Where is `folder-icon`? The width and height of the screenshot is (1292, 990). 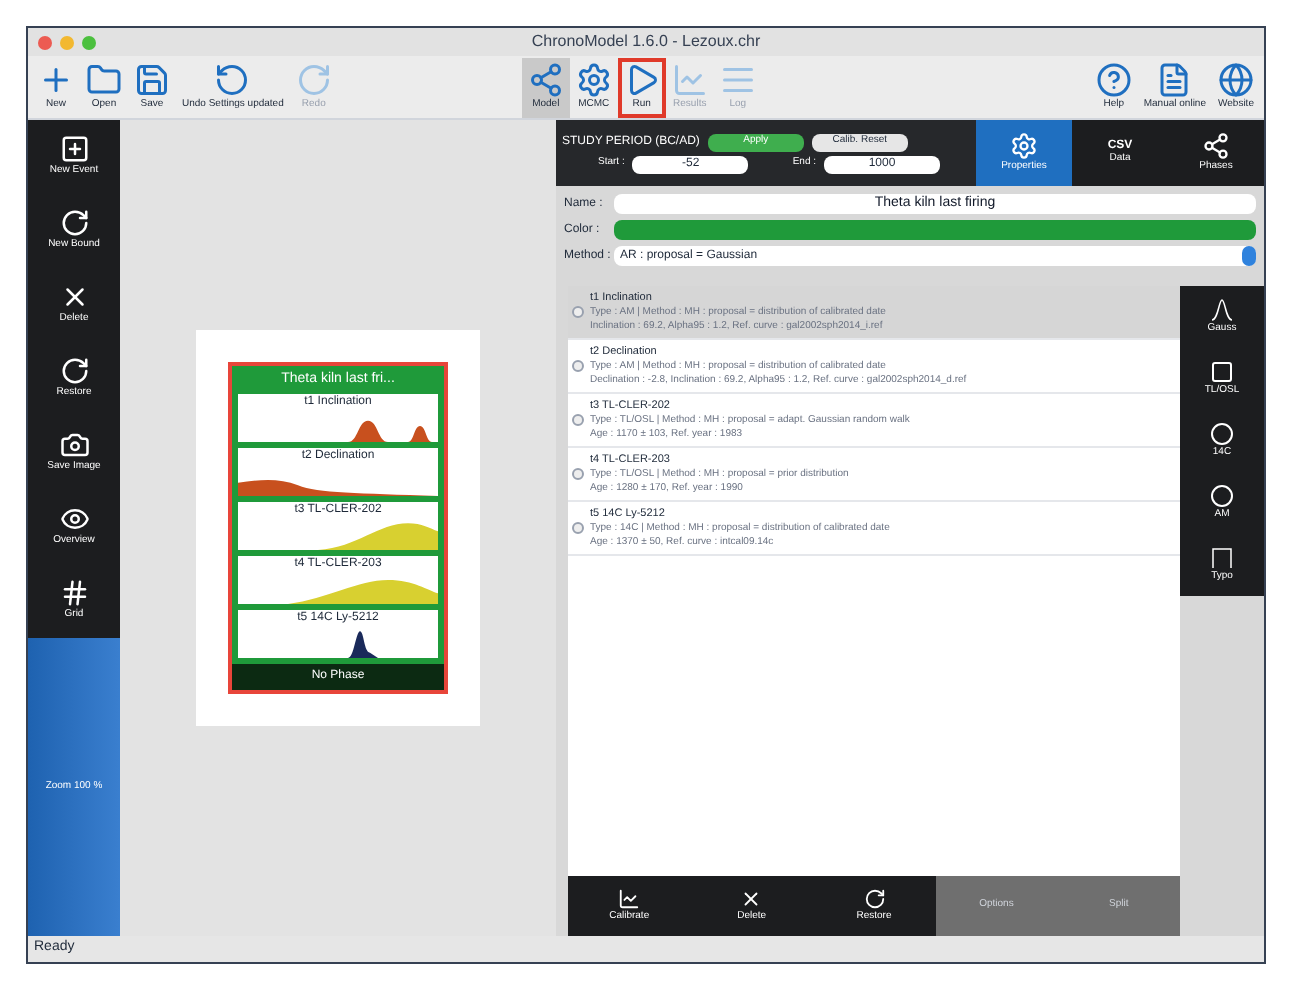 folder-icon is located at coordinates (104, 79).